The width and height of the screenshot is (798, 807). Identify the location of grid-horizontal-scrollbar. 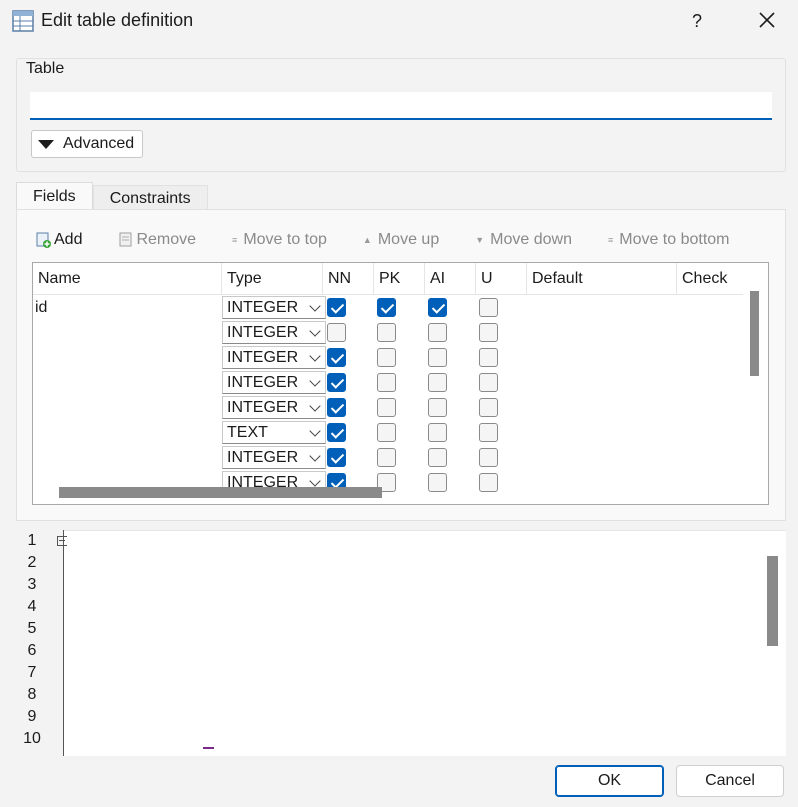
(220, 492).